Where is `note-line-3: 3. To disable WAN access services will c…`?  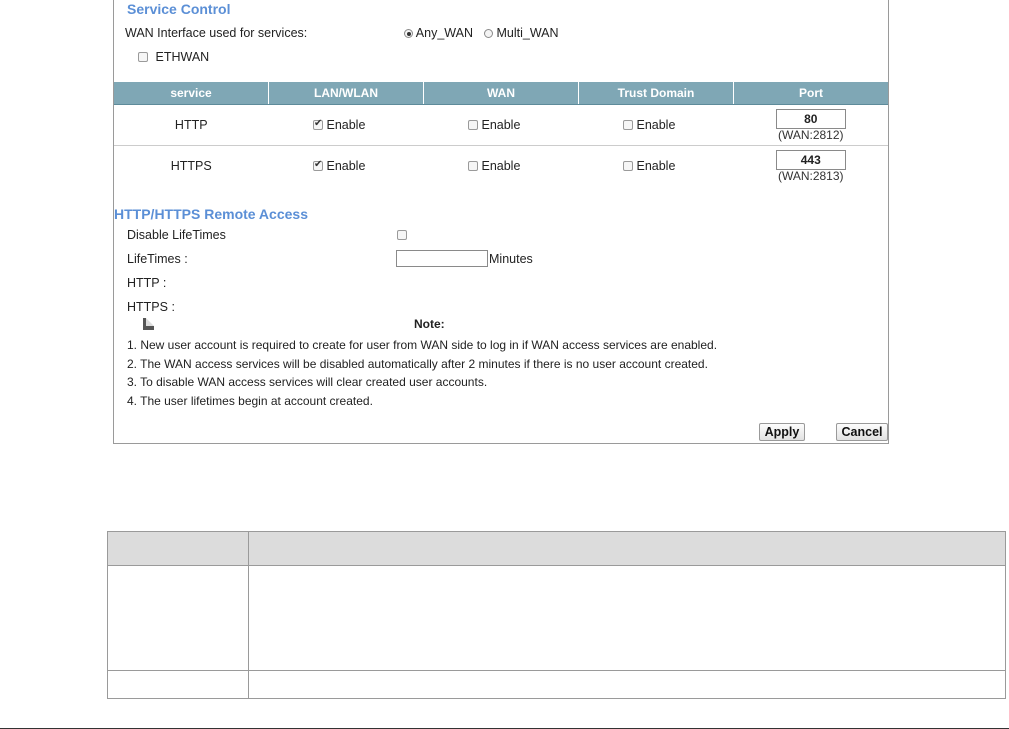 note-line-3: 3. To disable WAN access services will c… is located at coordinates (307, 382).